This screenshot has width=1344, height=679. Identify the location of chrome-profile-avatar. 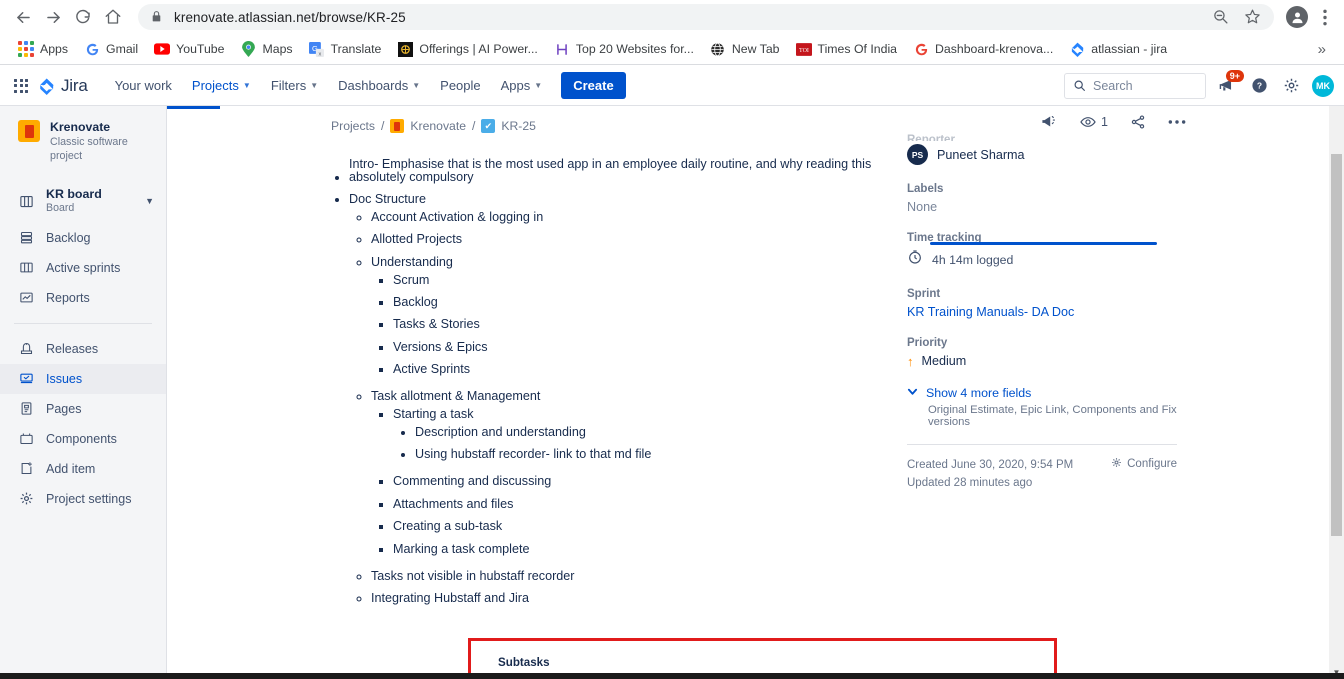
(1297, 17).